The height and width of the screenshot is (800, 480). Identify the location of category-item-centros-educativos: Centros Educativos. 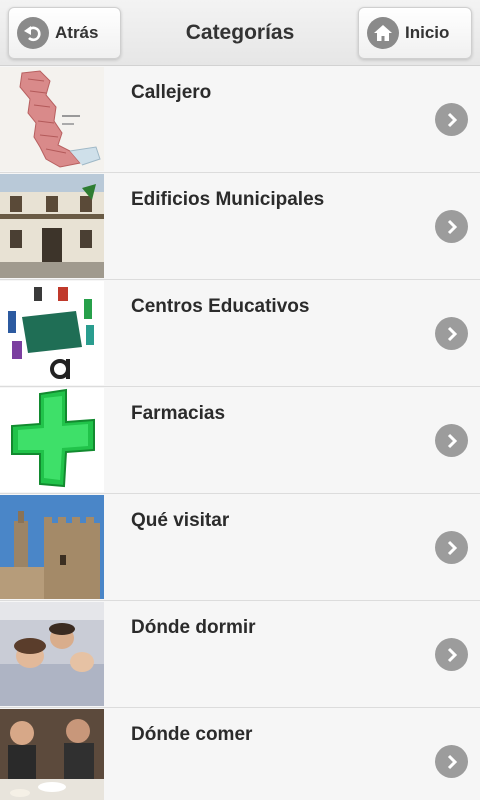
(240, 333).